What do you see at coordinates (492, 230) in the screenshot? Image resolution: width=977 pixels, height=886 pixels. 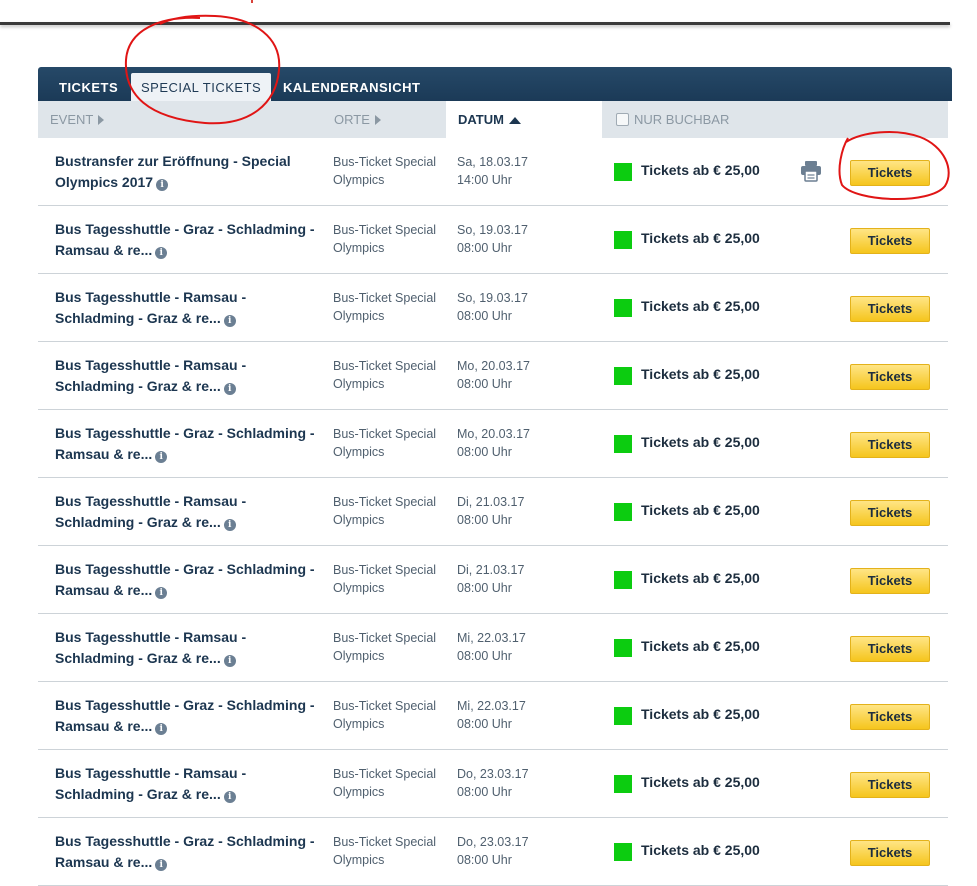 I see `event-date: So, 19.03.17` at bounding box center [492, 230].